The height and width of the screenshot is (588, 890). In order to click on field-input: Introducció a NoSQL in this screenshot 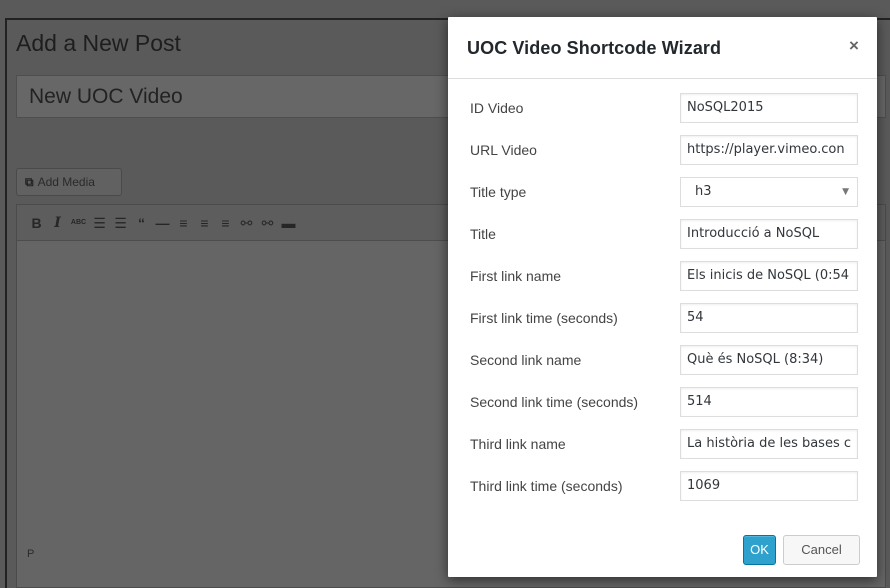, I will do `click(769, 234)`.